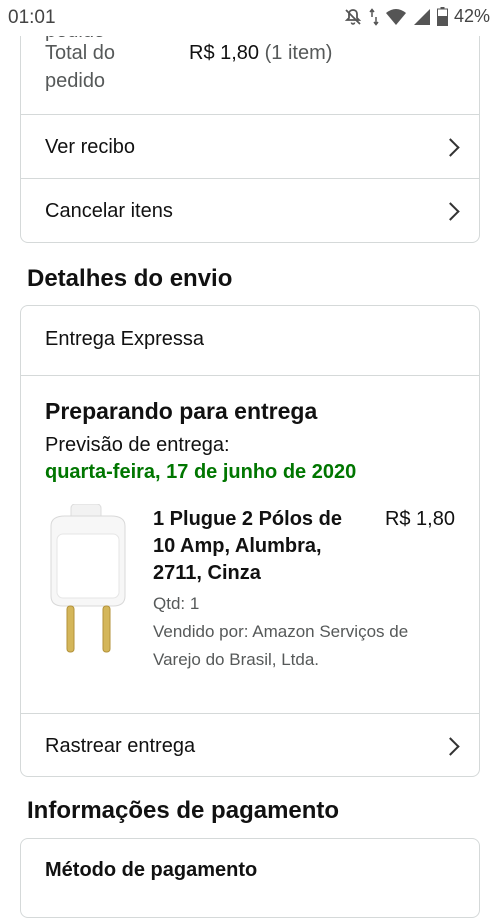  I want to click on wifi-icon, so click(395, 16).